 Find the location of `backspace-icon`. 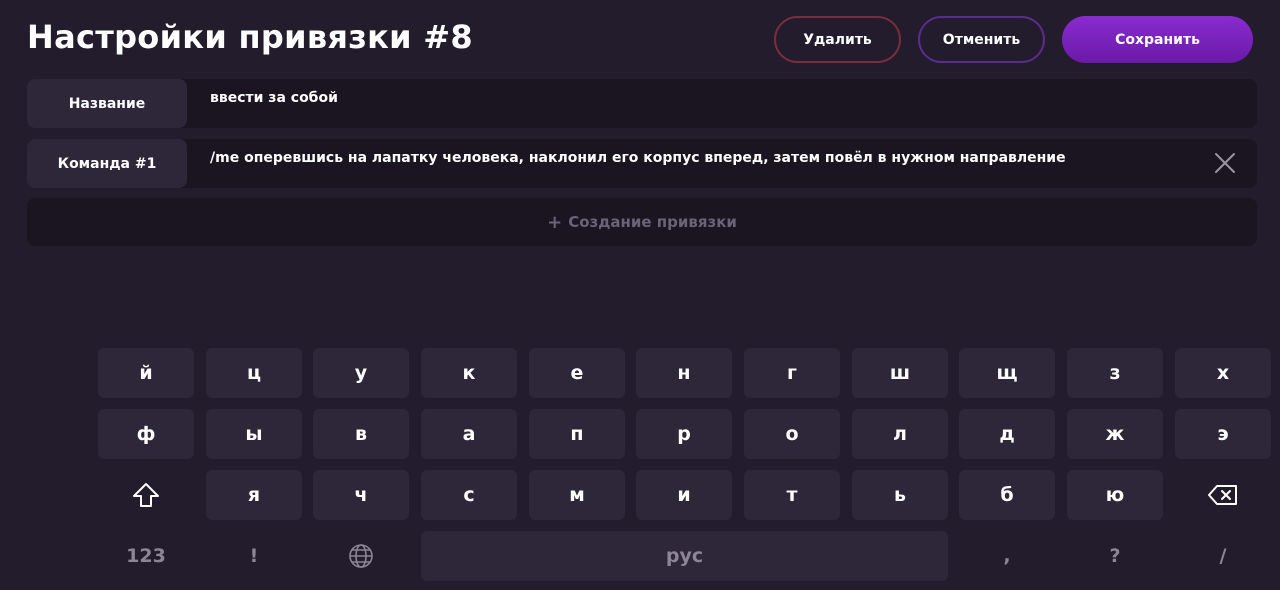

backspace-icon is located at coordinates (1223, 495).